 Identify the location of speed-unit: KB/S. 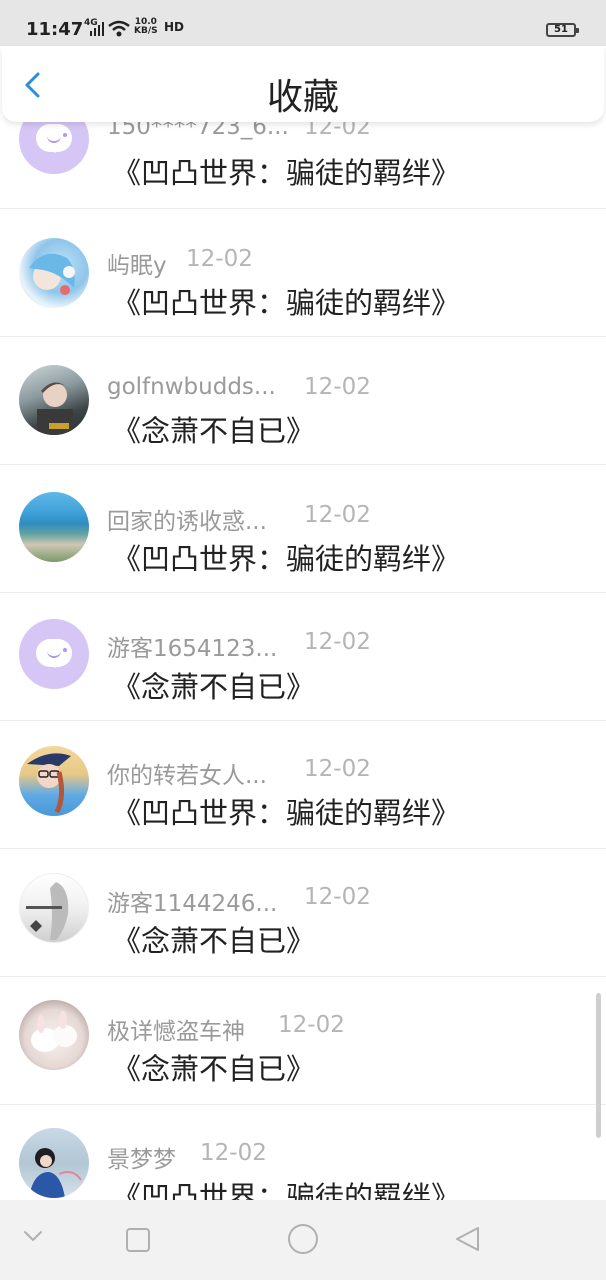
(146, 31).